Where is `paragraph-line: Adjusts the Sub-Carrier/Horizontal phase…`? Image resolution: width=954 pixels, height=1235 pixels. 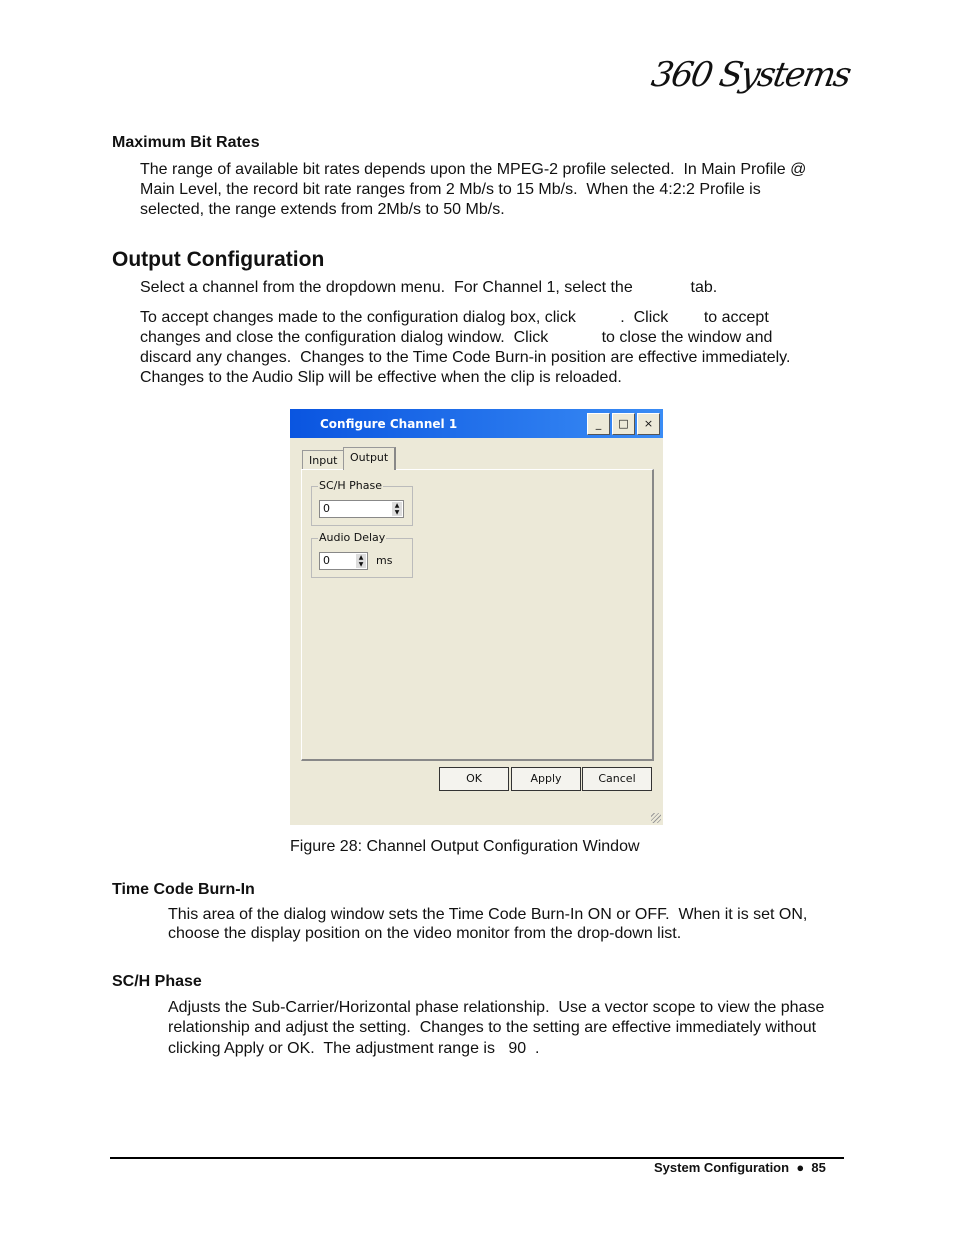 paragraph-line: Adjusts the Sub-Carrier/Horizontal phase… is located at coordinates (496, 1007).